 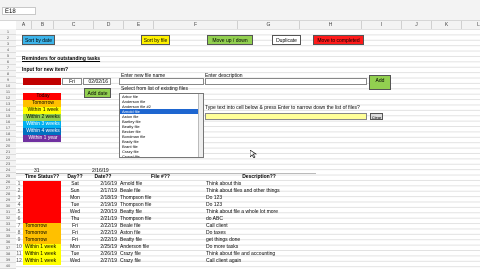 I want to click on cell-num: 1, so click(x=19, y=184).